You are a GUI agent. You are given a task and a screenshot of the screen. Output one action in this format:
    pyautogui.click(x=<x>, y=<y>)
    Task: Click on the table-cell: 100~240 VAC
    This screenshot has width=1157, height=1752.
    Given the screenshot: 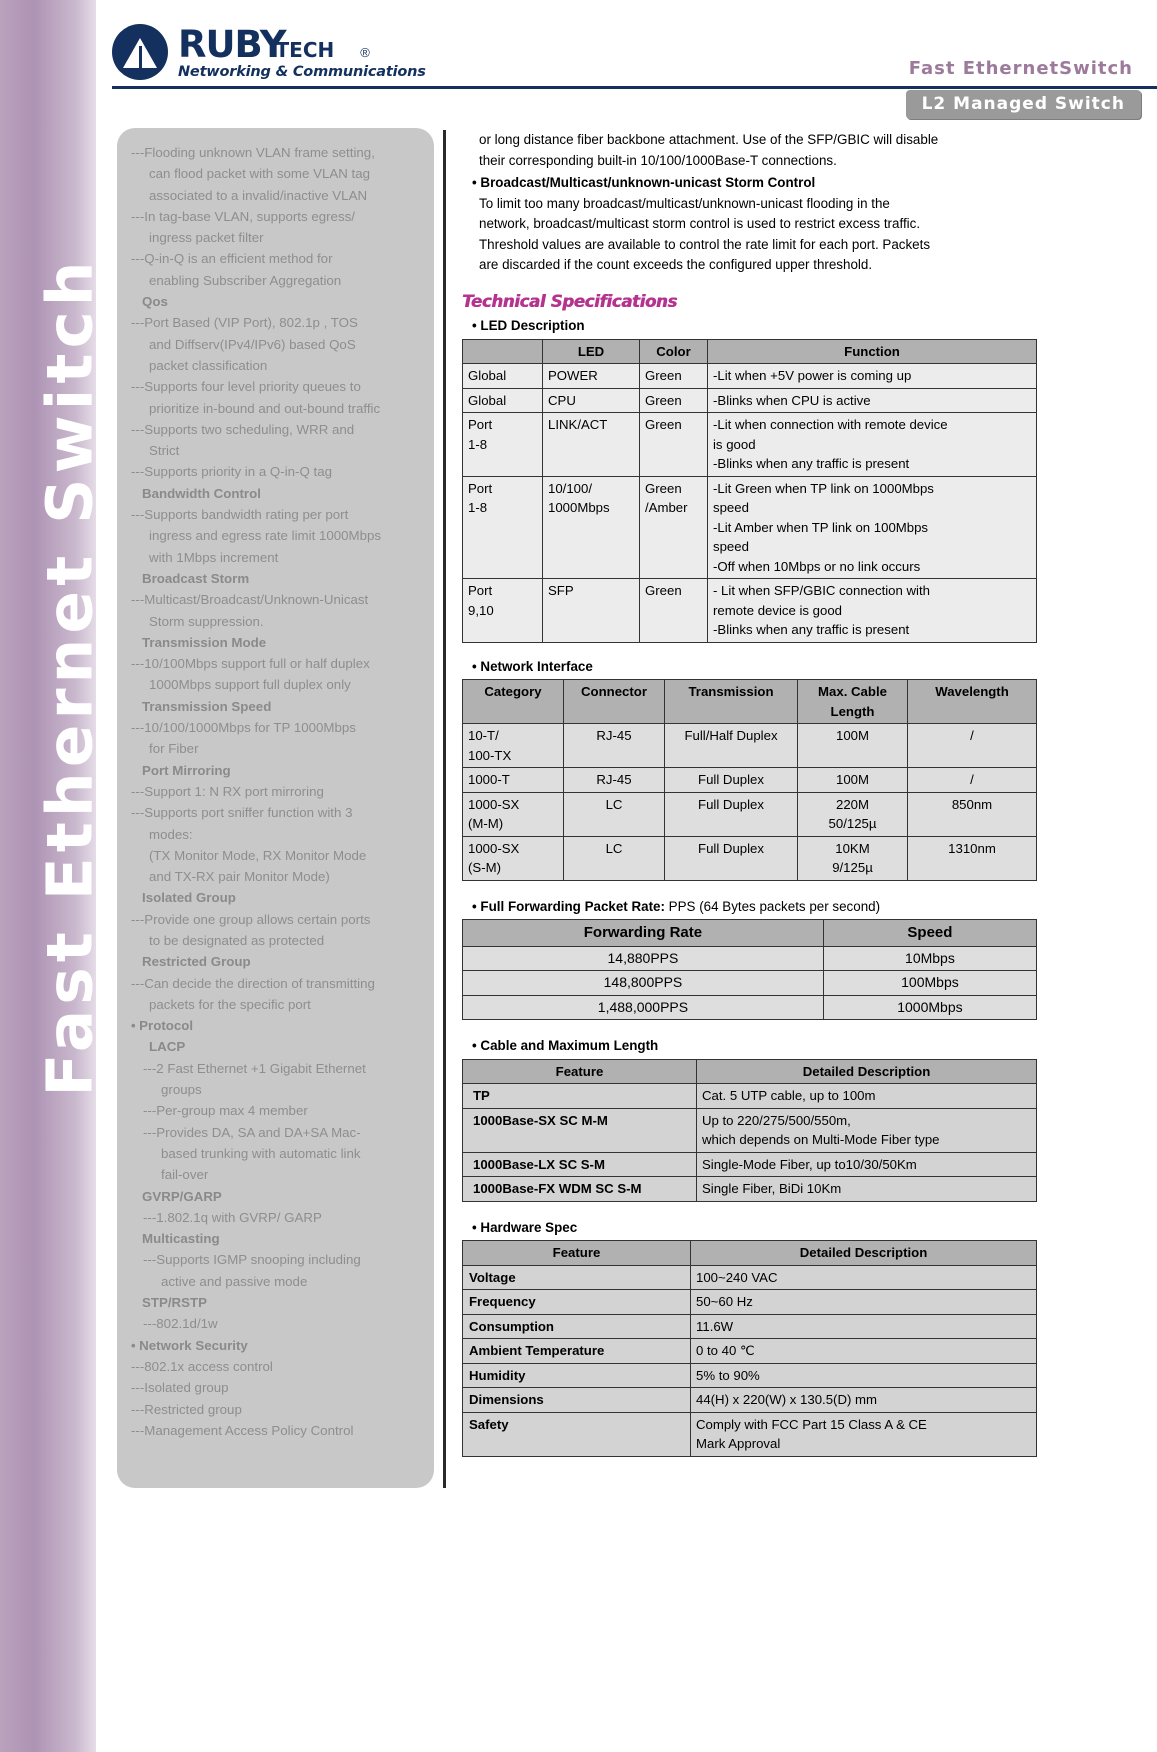 What is the action you would take?
    pyautogui.click(x=863, y=1277)
    